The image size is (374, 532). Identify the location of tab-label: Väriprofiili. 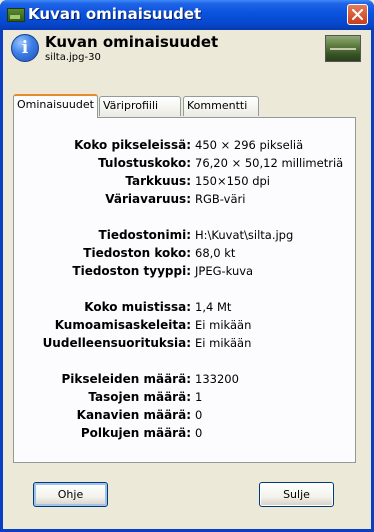
(131, 105).